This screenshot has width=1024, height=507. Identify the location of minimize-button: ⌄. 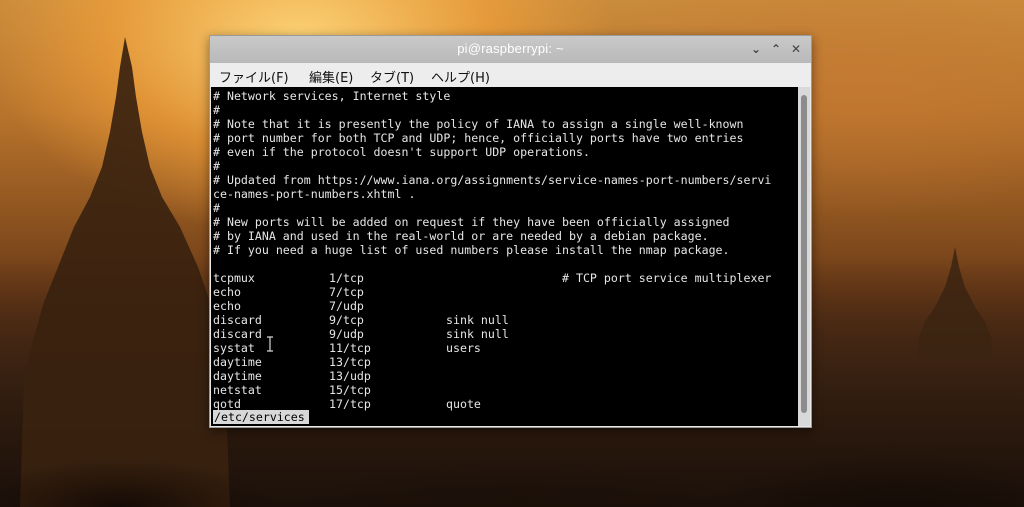
(756, 49).